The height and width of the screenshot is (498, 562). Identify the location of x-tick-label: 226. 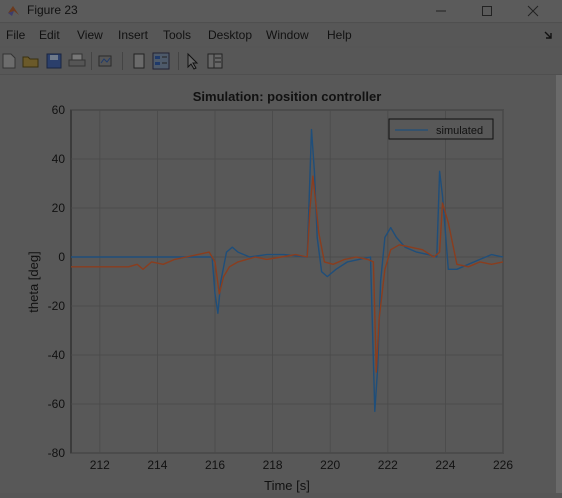
(503, 465).